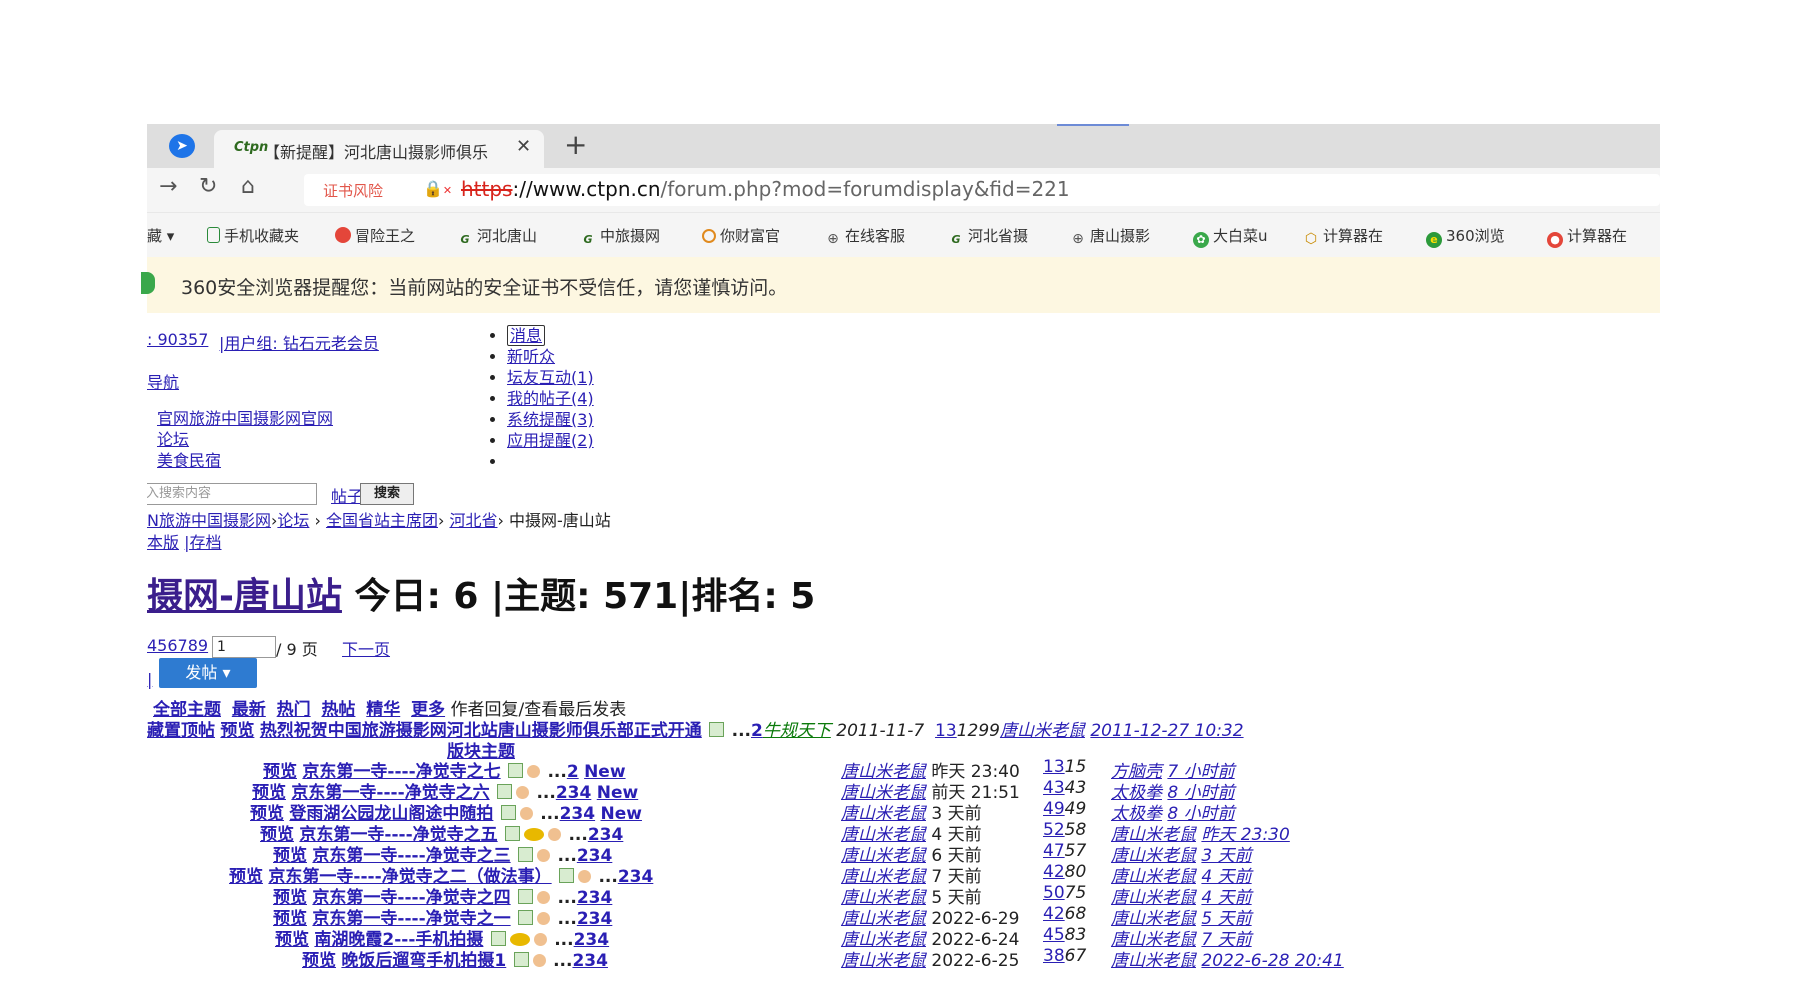  I want to click on message-menu-item: 坛友互动(1), so click(550, 377).